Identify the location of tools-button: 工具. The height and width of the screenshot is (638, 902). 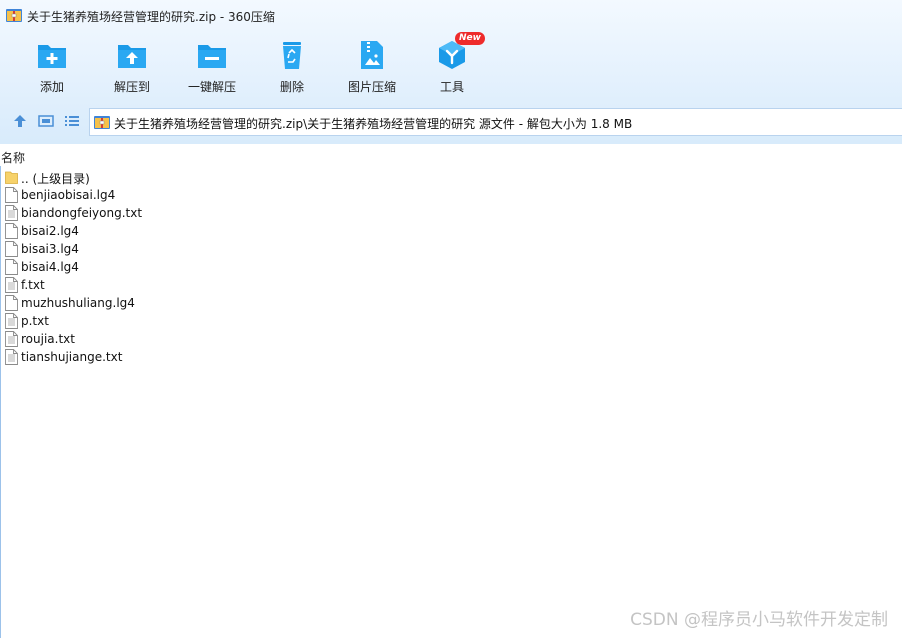
(452, 67).